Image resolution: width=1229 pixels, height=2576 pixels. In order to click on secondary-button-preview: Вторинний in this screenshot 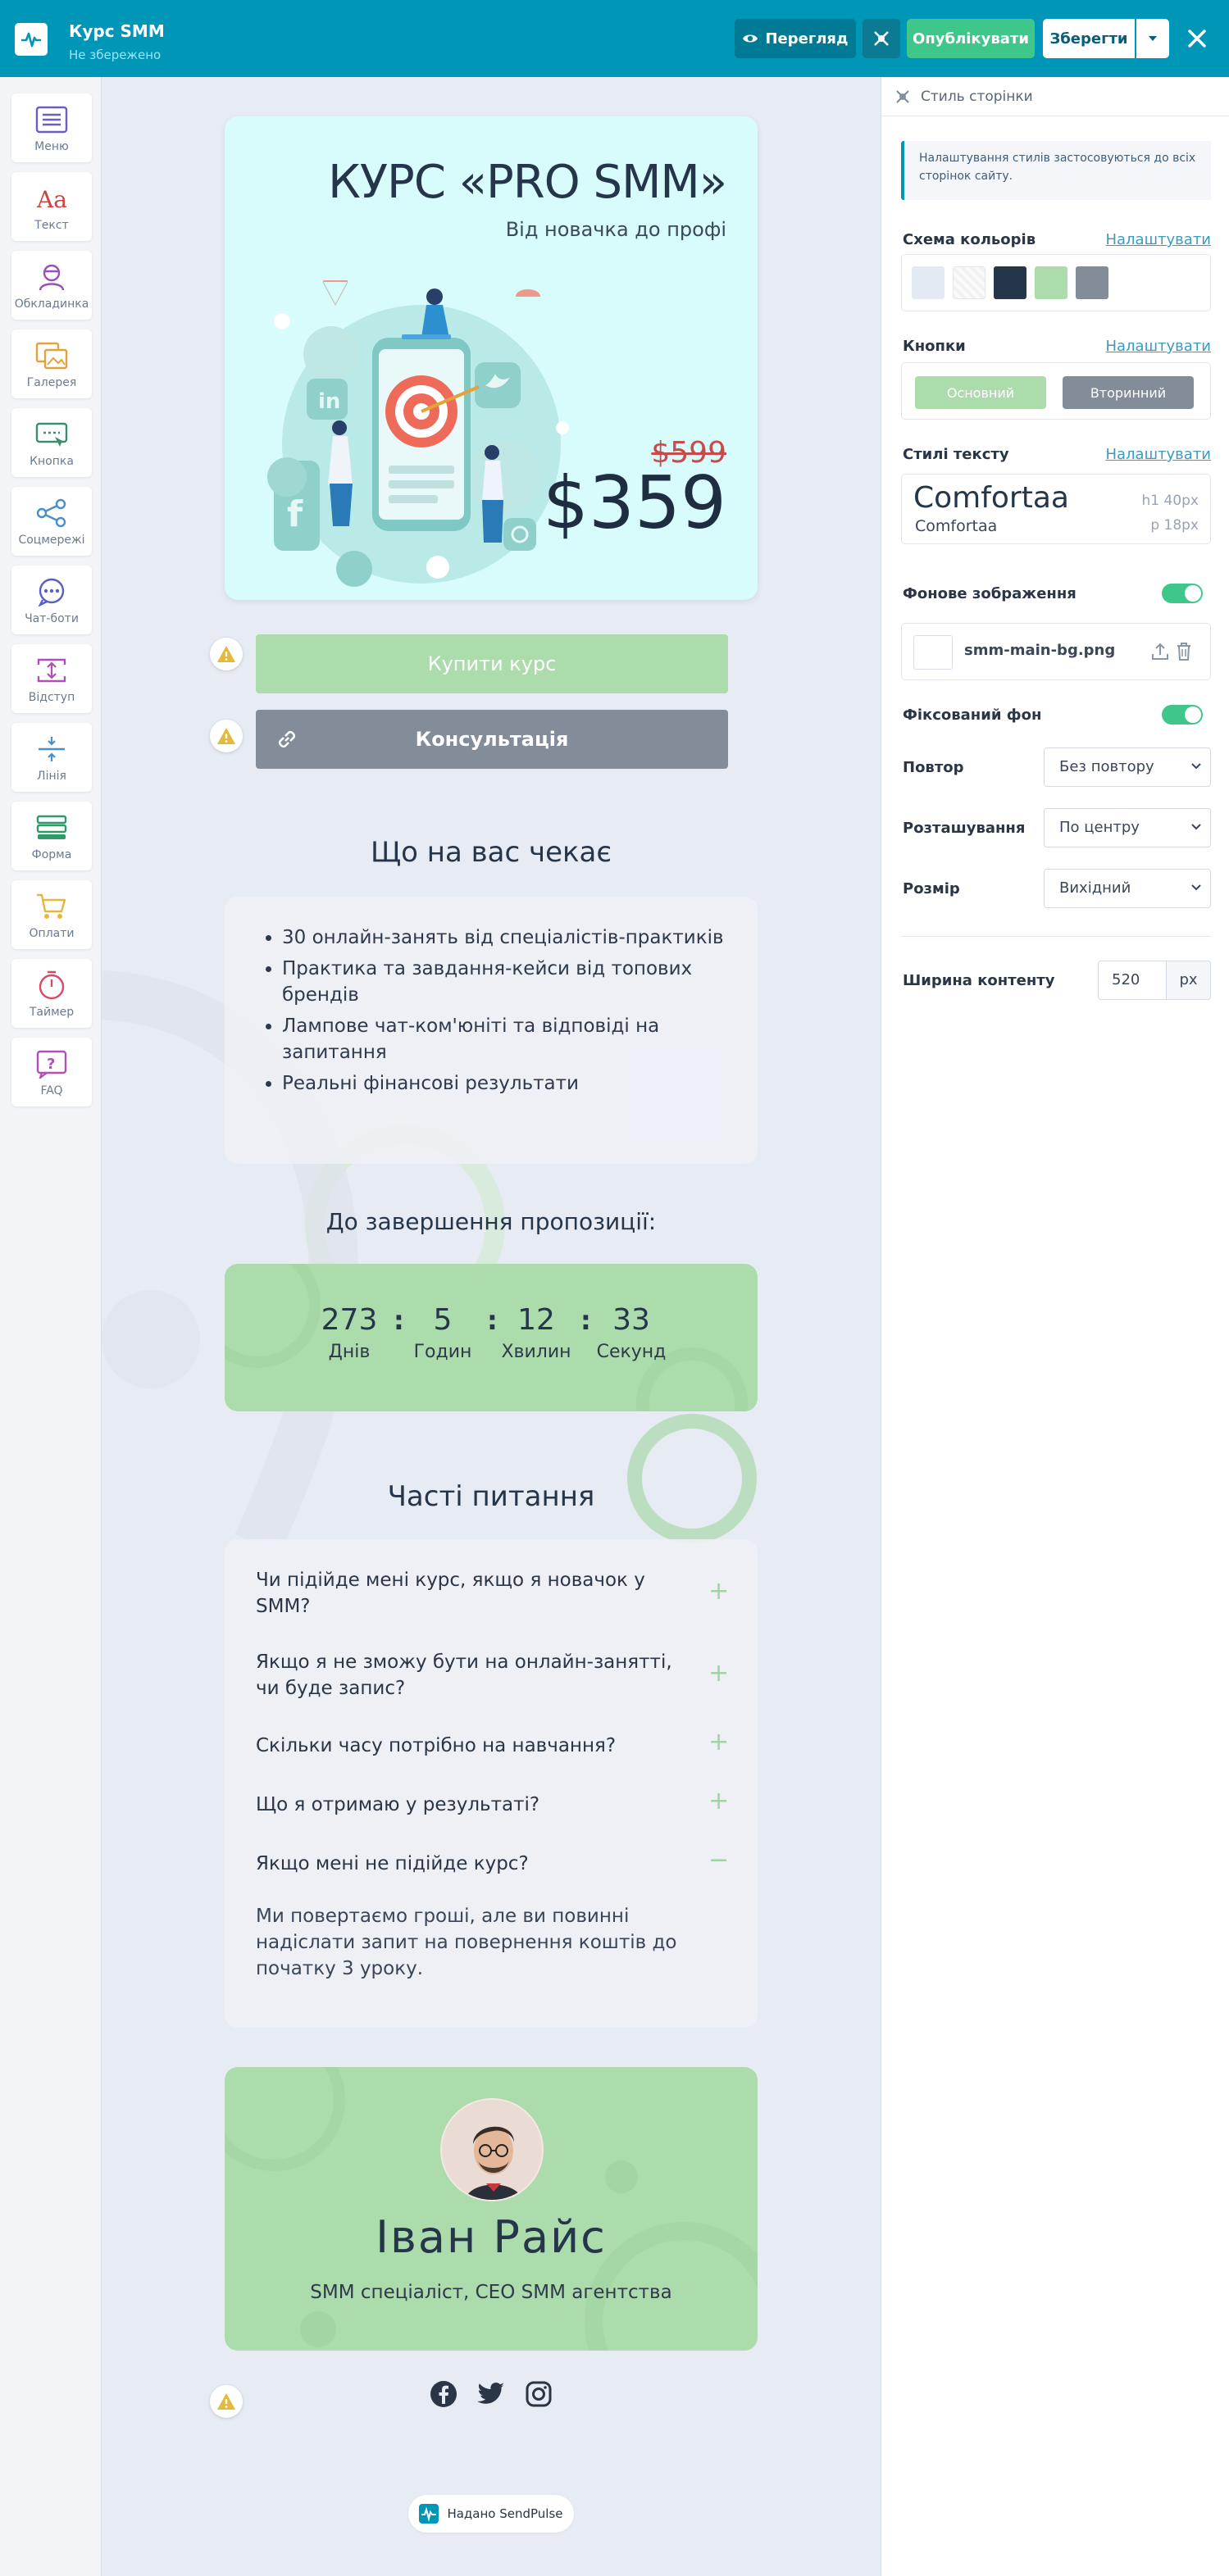, I will do `click(1128, 392)`.